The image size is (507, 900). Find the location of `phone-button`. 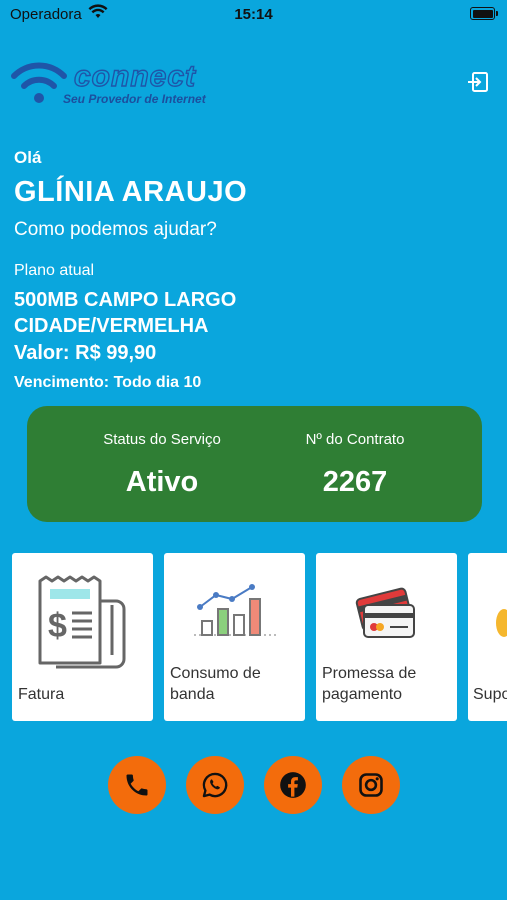

phone-button is located at coordinates (137, 785).